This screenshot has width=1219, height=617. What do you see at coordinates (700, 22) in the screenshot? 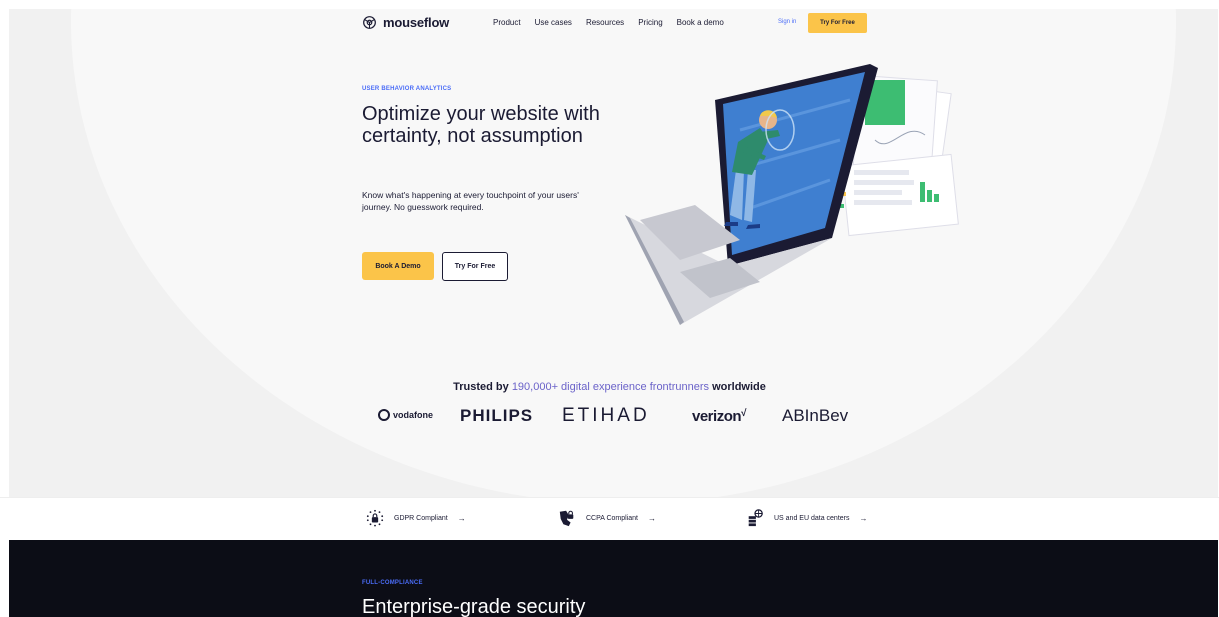
I see `nav-link-book-demo: Book a demo` at bounding box center [700, 22].